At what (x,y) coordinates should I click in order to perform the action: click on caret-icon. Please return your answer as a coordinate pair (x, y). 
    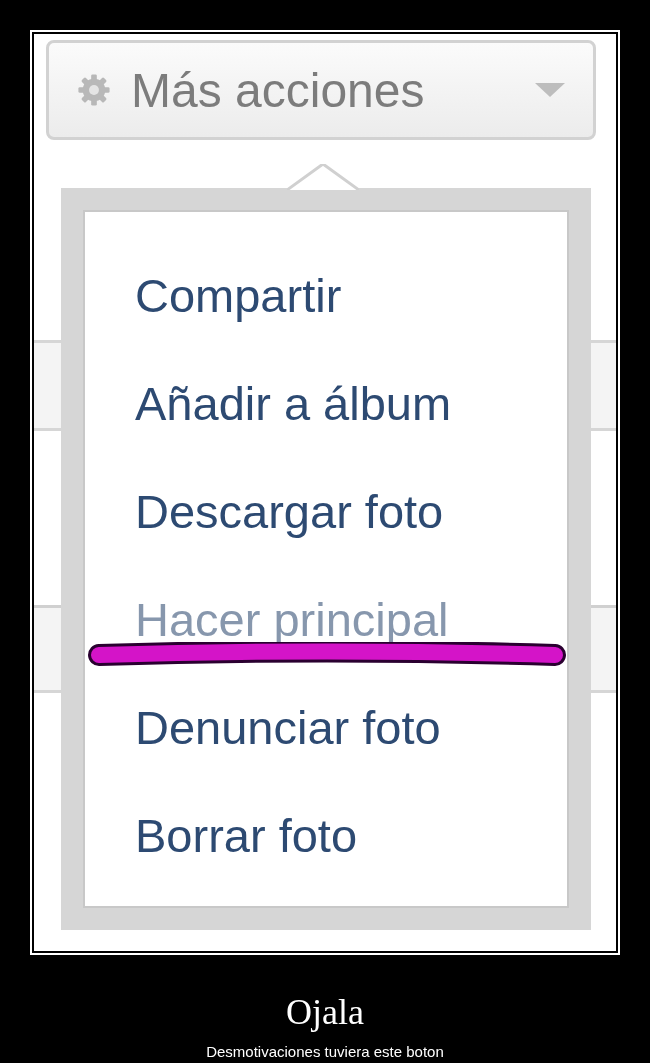
    Looking at the image, I should click on (550, 90).